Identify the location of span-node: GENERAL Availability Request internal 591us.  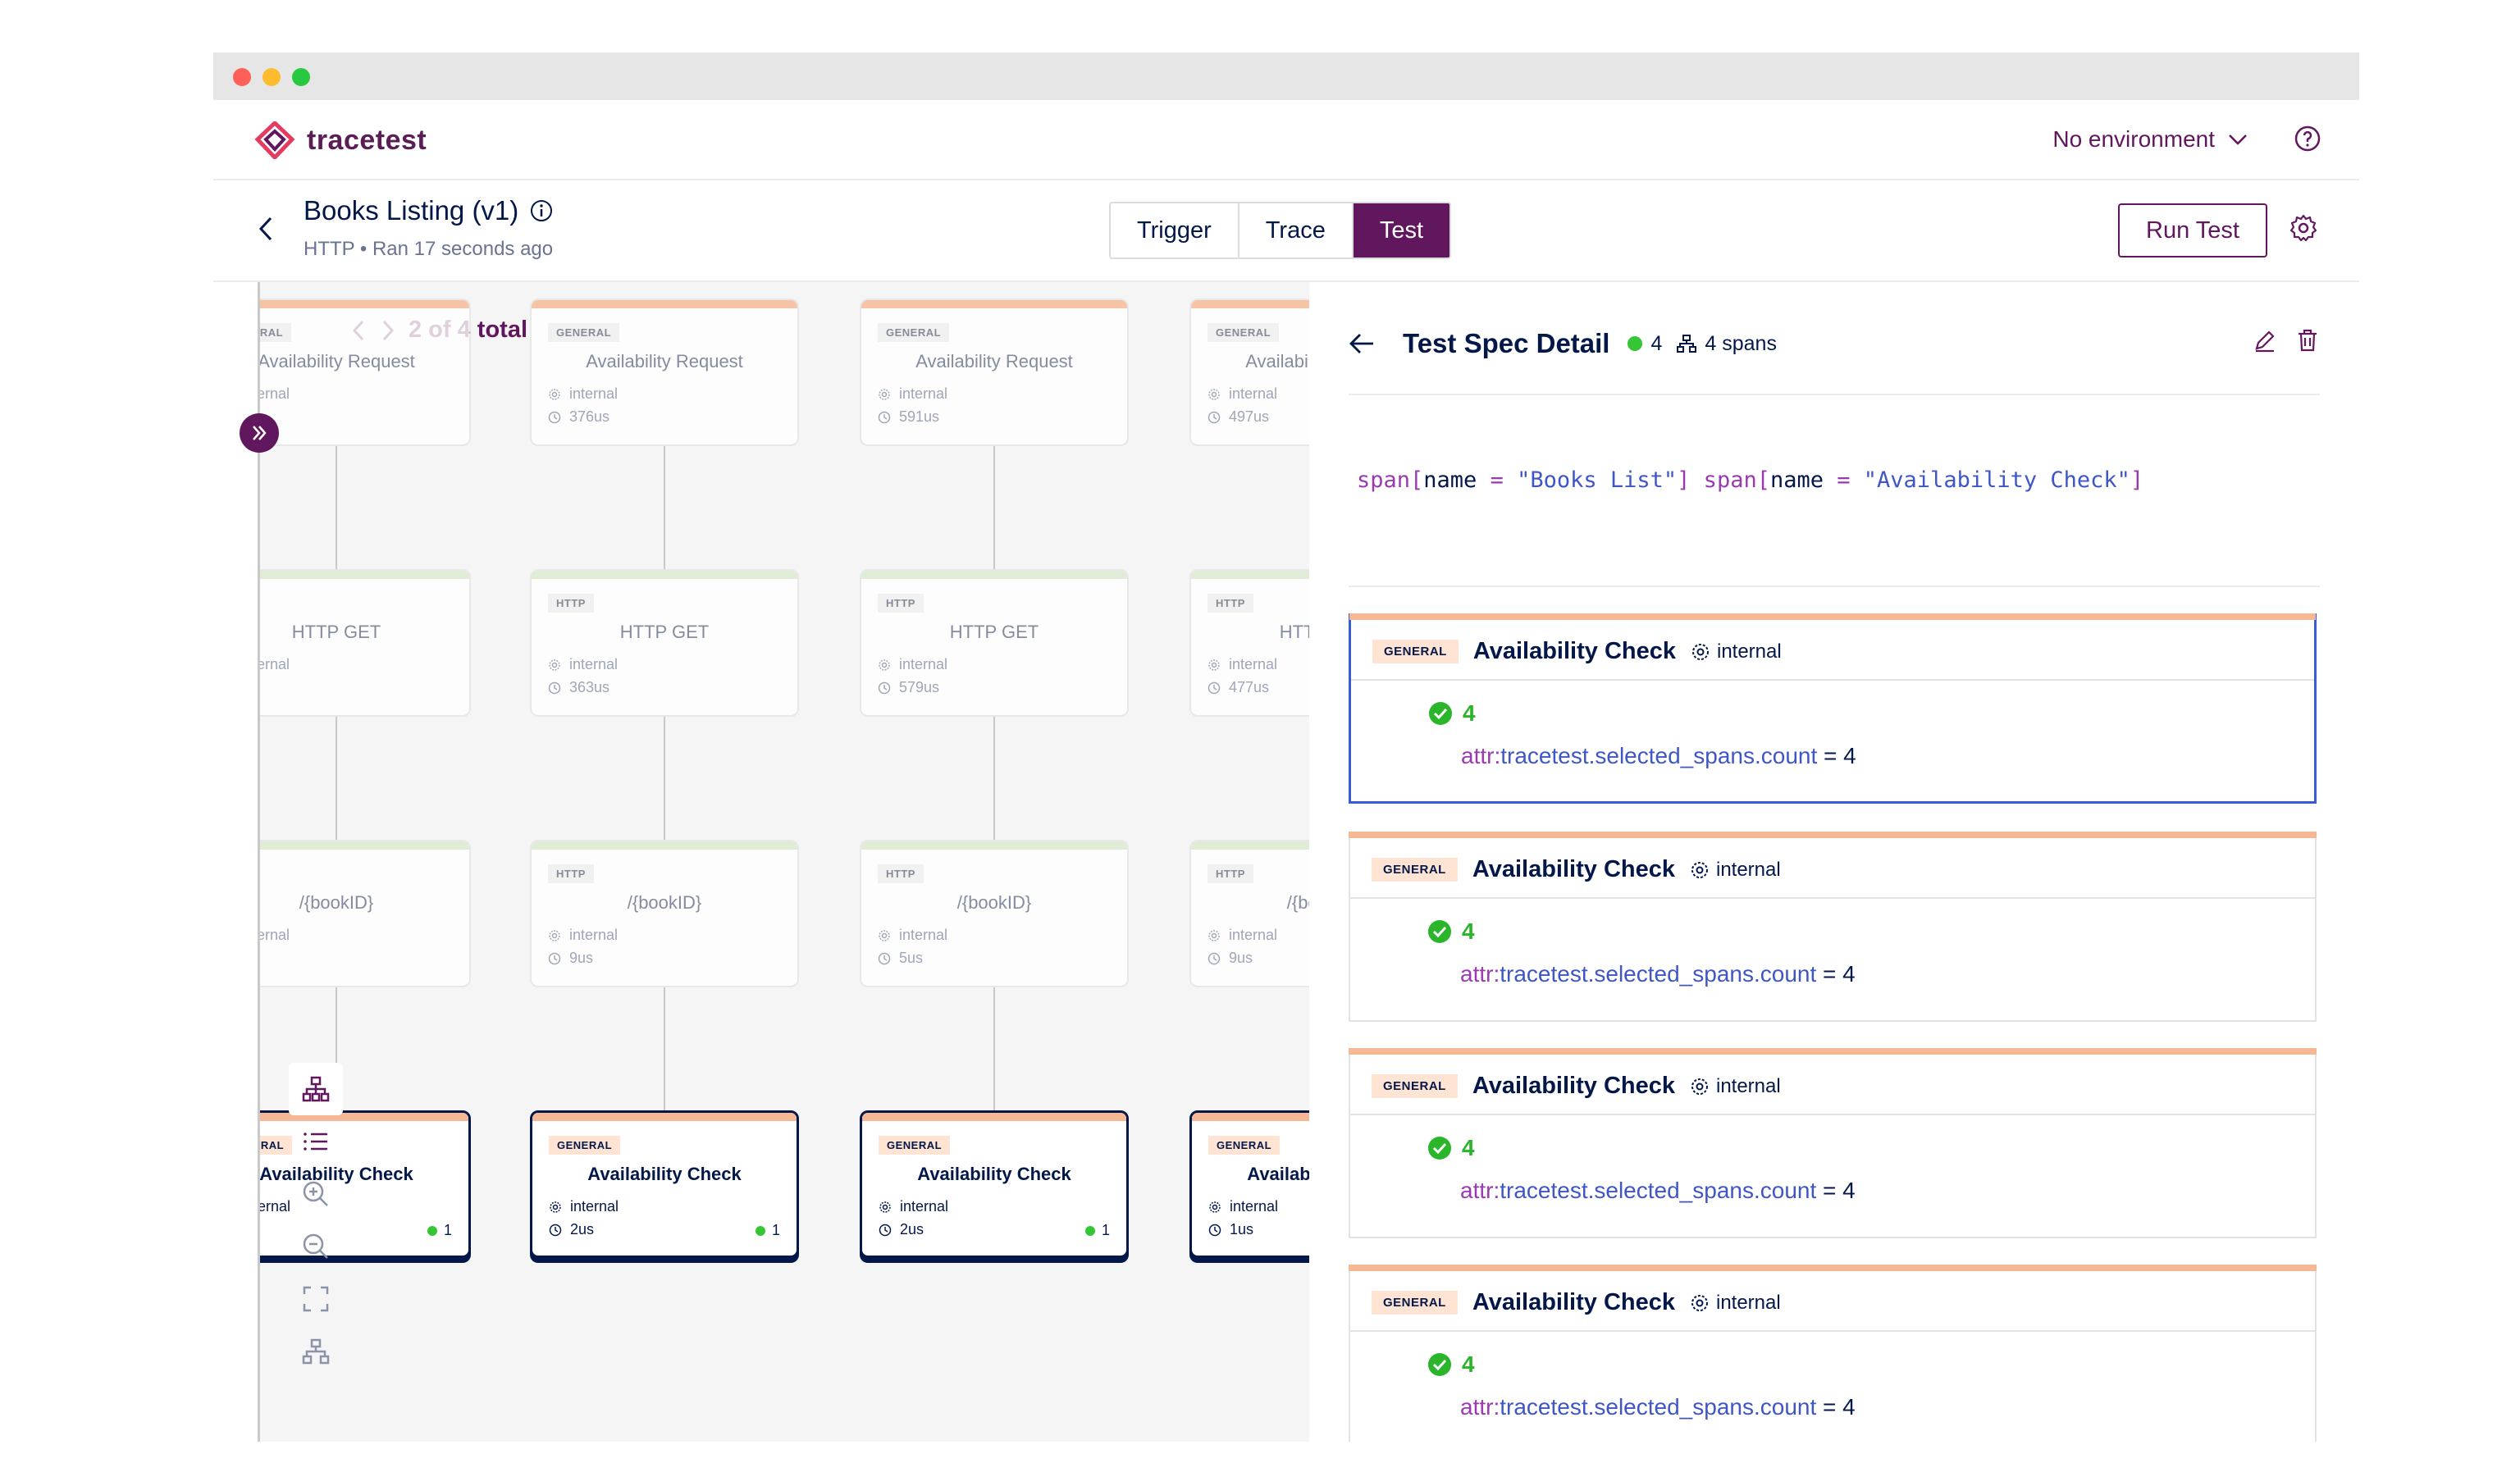
(994, 372).